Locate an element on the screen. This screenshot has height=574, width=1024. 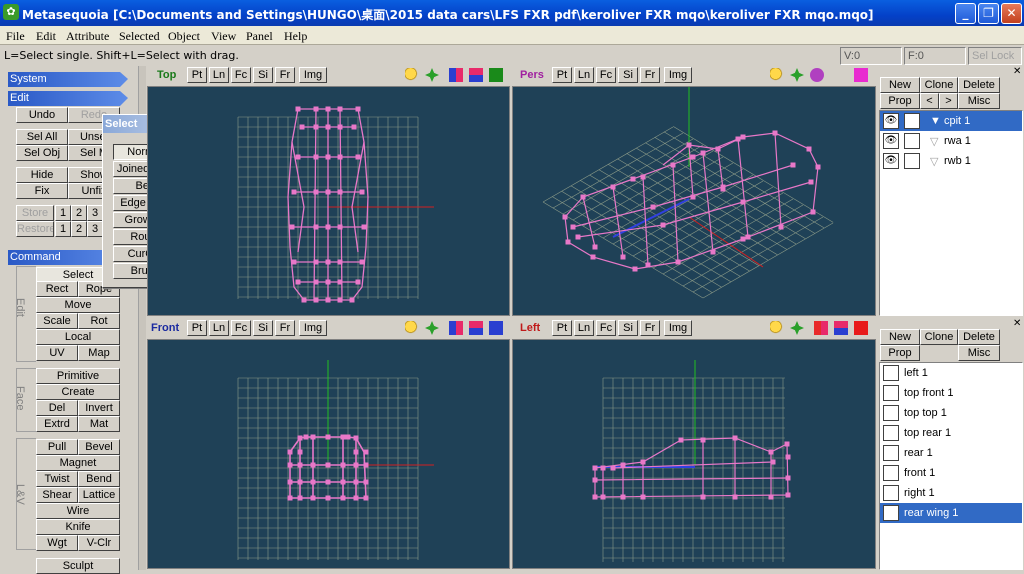
top-viewport is located at coordinates (328, 201).